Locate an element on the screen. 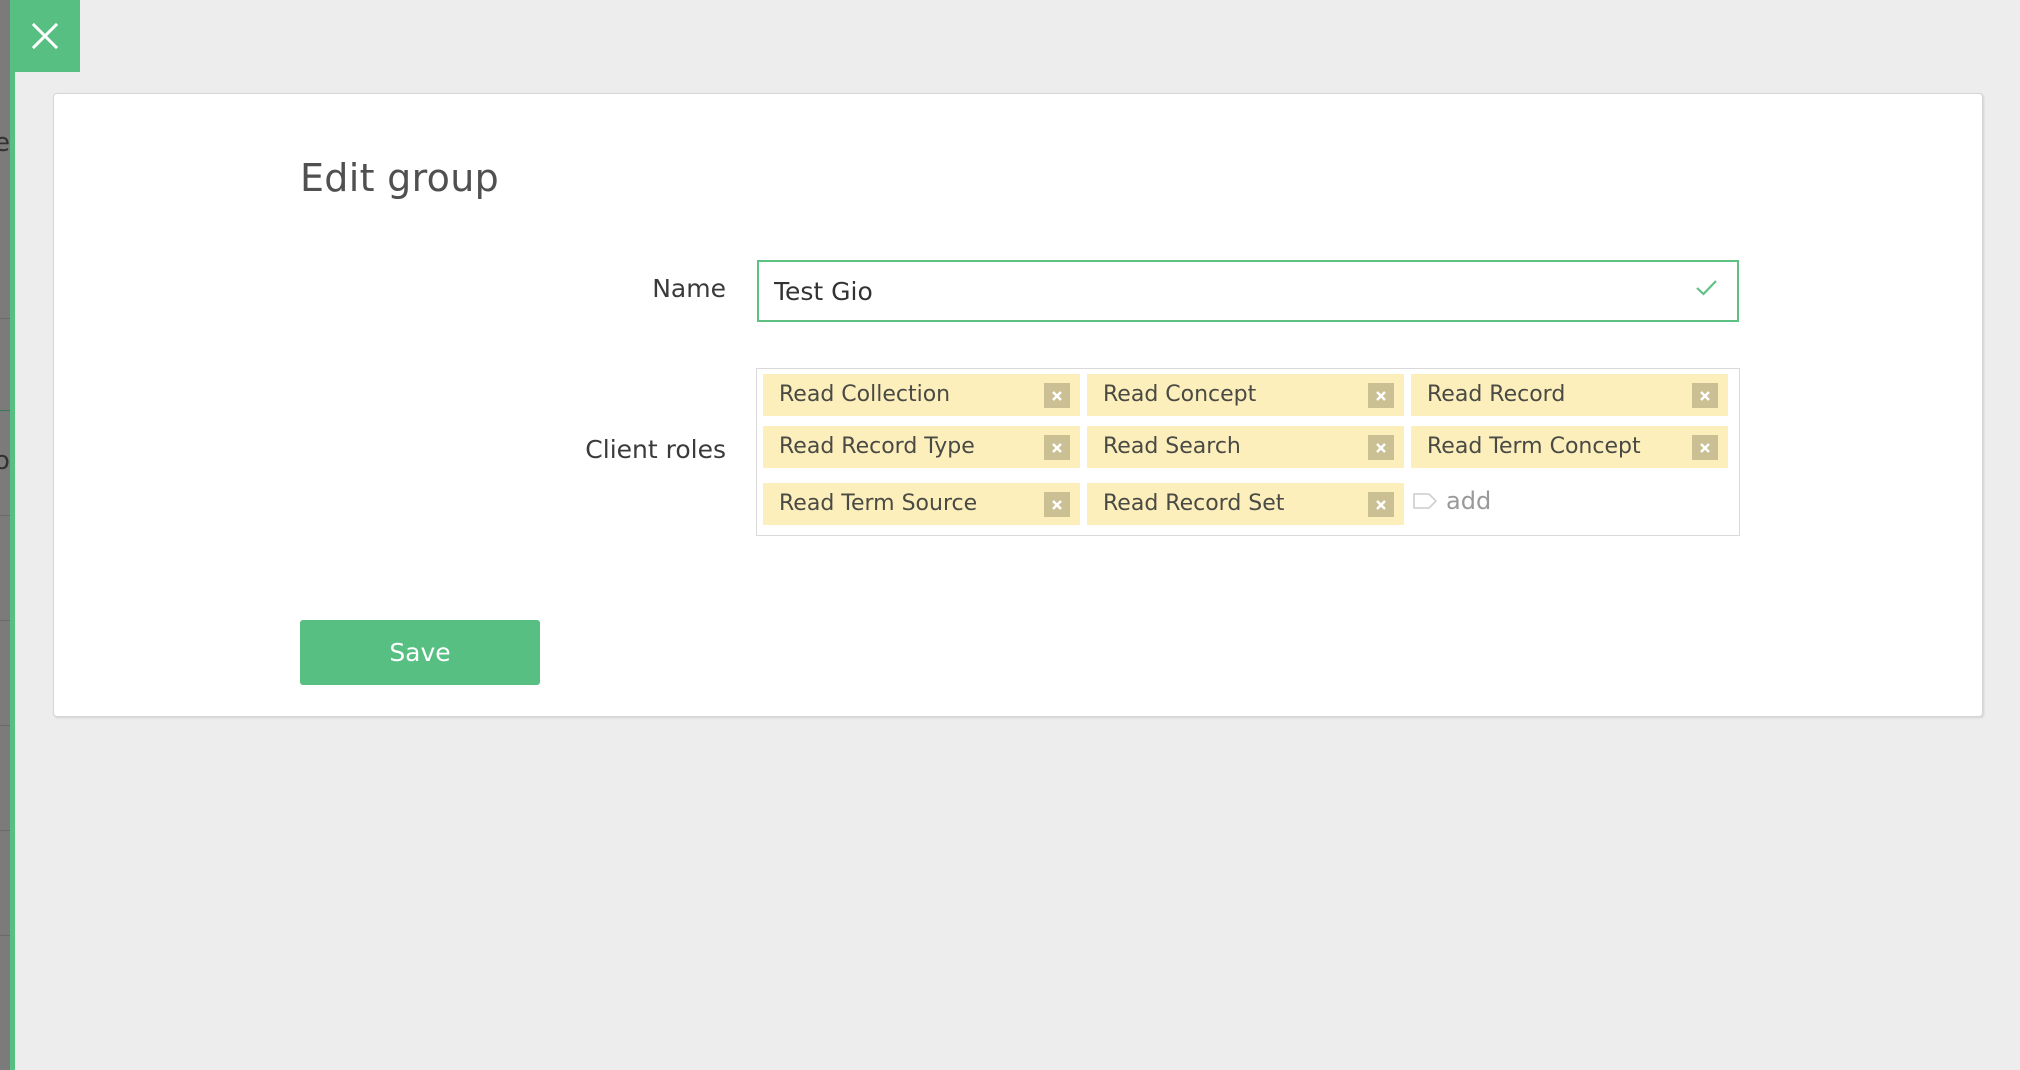  panel-accent-rail is located at coordinates (12, 535).